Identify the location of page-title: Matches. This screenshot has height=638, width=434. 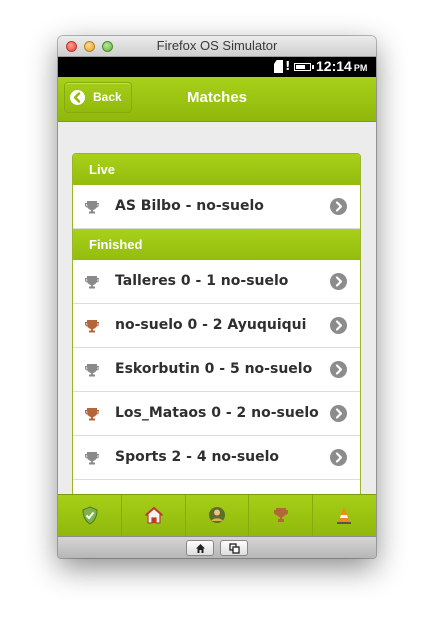
(217, 97).